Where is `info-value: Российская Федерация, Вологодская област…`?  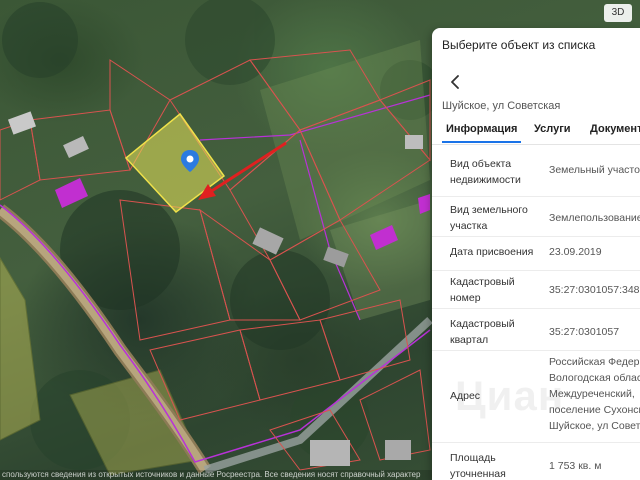
info-value: Российская Федерация, Вологодская област… is located at coordinates (594, 394).